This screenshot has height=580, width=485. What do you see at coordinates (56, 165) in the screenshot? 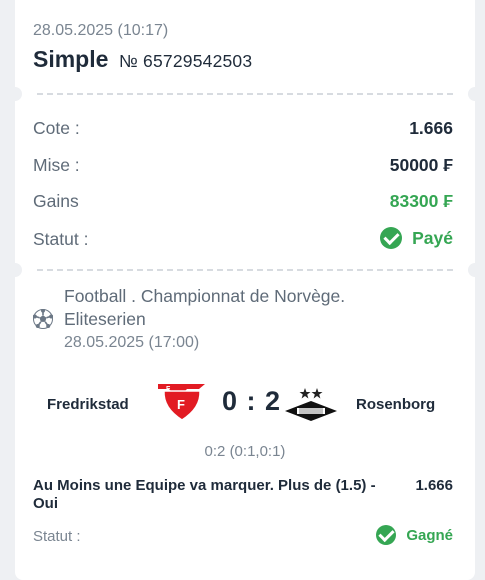
I see `stake-label: Mise :` at bounding box center [56, 165].